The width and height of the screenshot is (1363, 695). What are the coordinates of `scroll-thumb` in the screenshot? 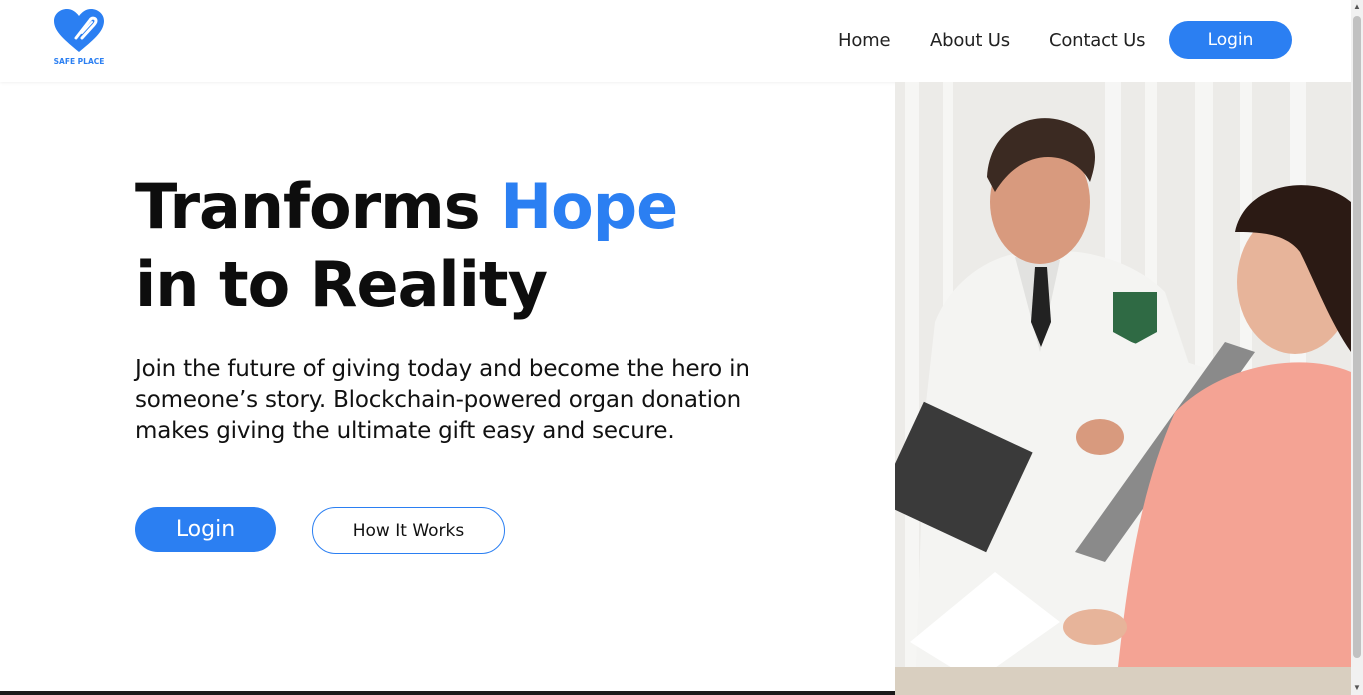 It's located at (1357, 337).